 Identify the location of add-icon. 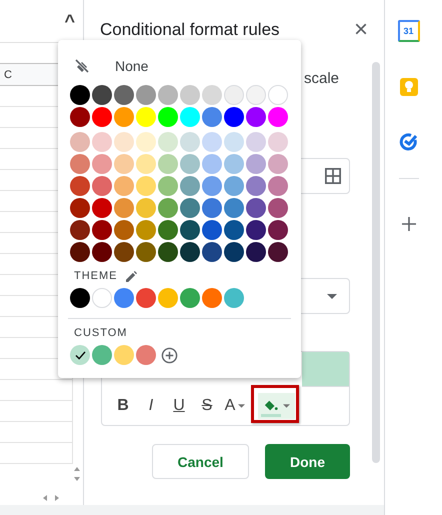
(409, 224).